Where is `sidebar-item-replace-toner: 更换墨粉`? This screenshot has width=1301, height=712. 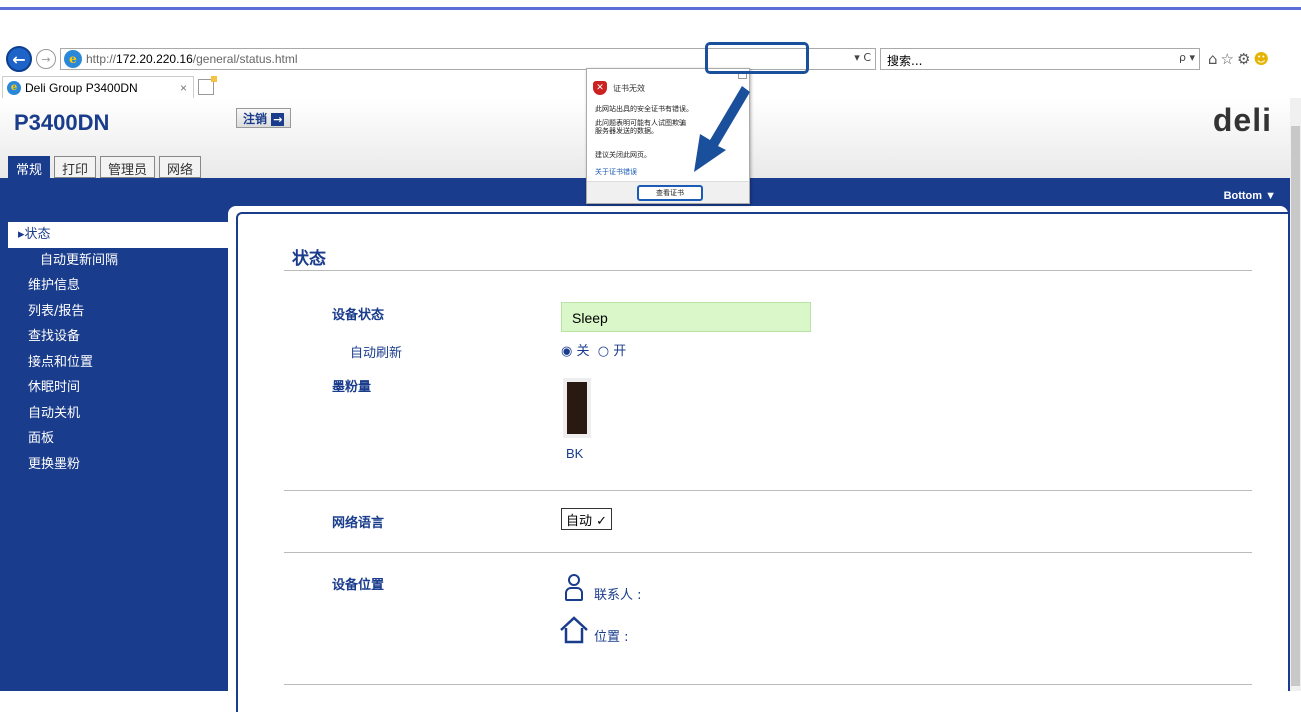 sidebar-item-replace-toner: 更换墨粉 is located at coordinates (119, 465).